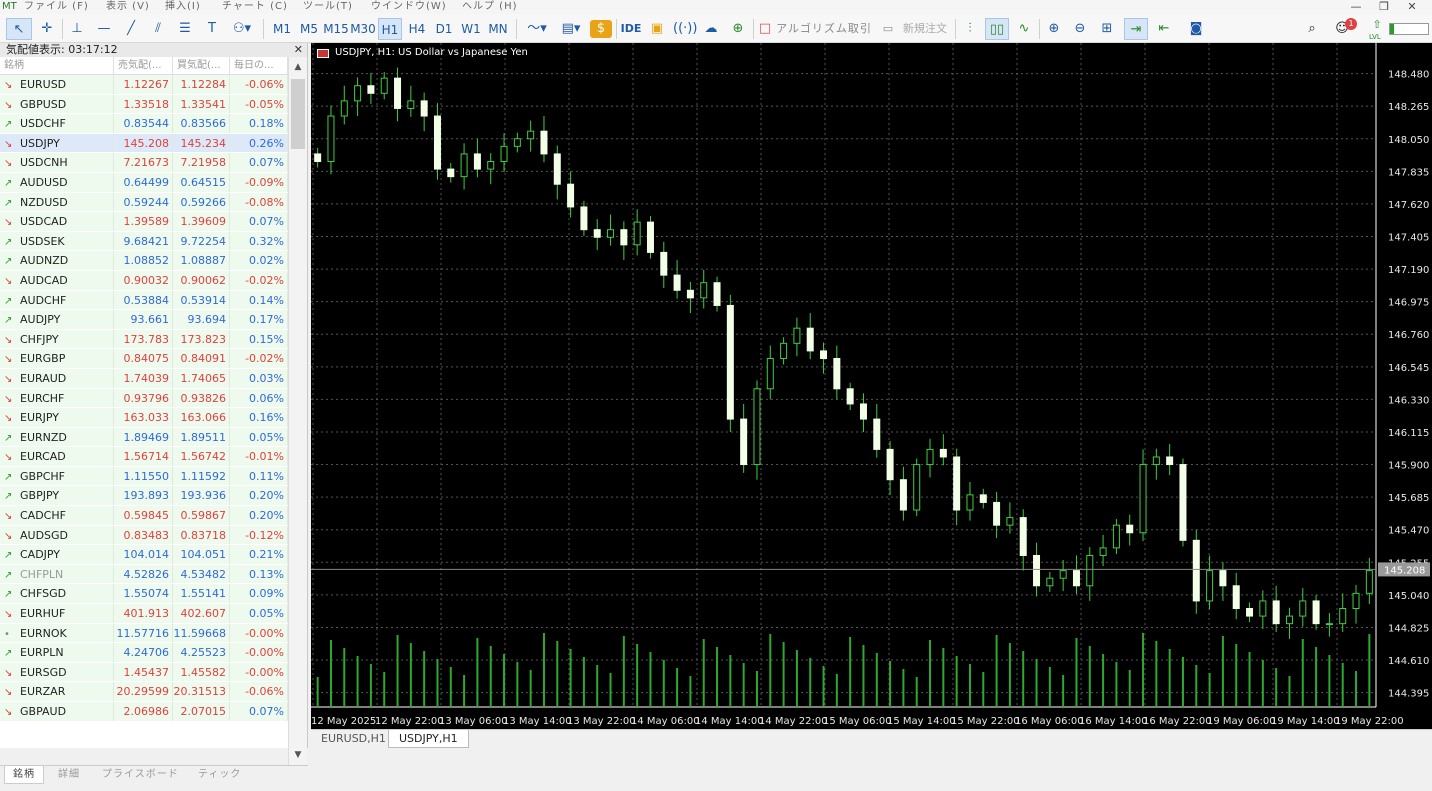 Image resolution: width=1432 pixels, height=791 pixels. I want to click on timeframe-m30: M30, so click(363, 29).